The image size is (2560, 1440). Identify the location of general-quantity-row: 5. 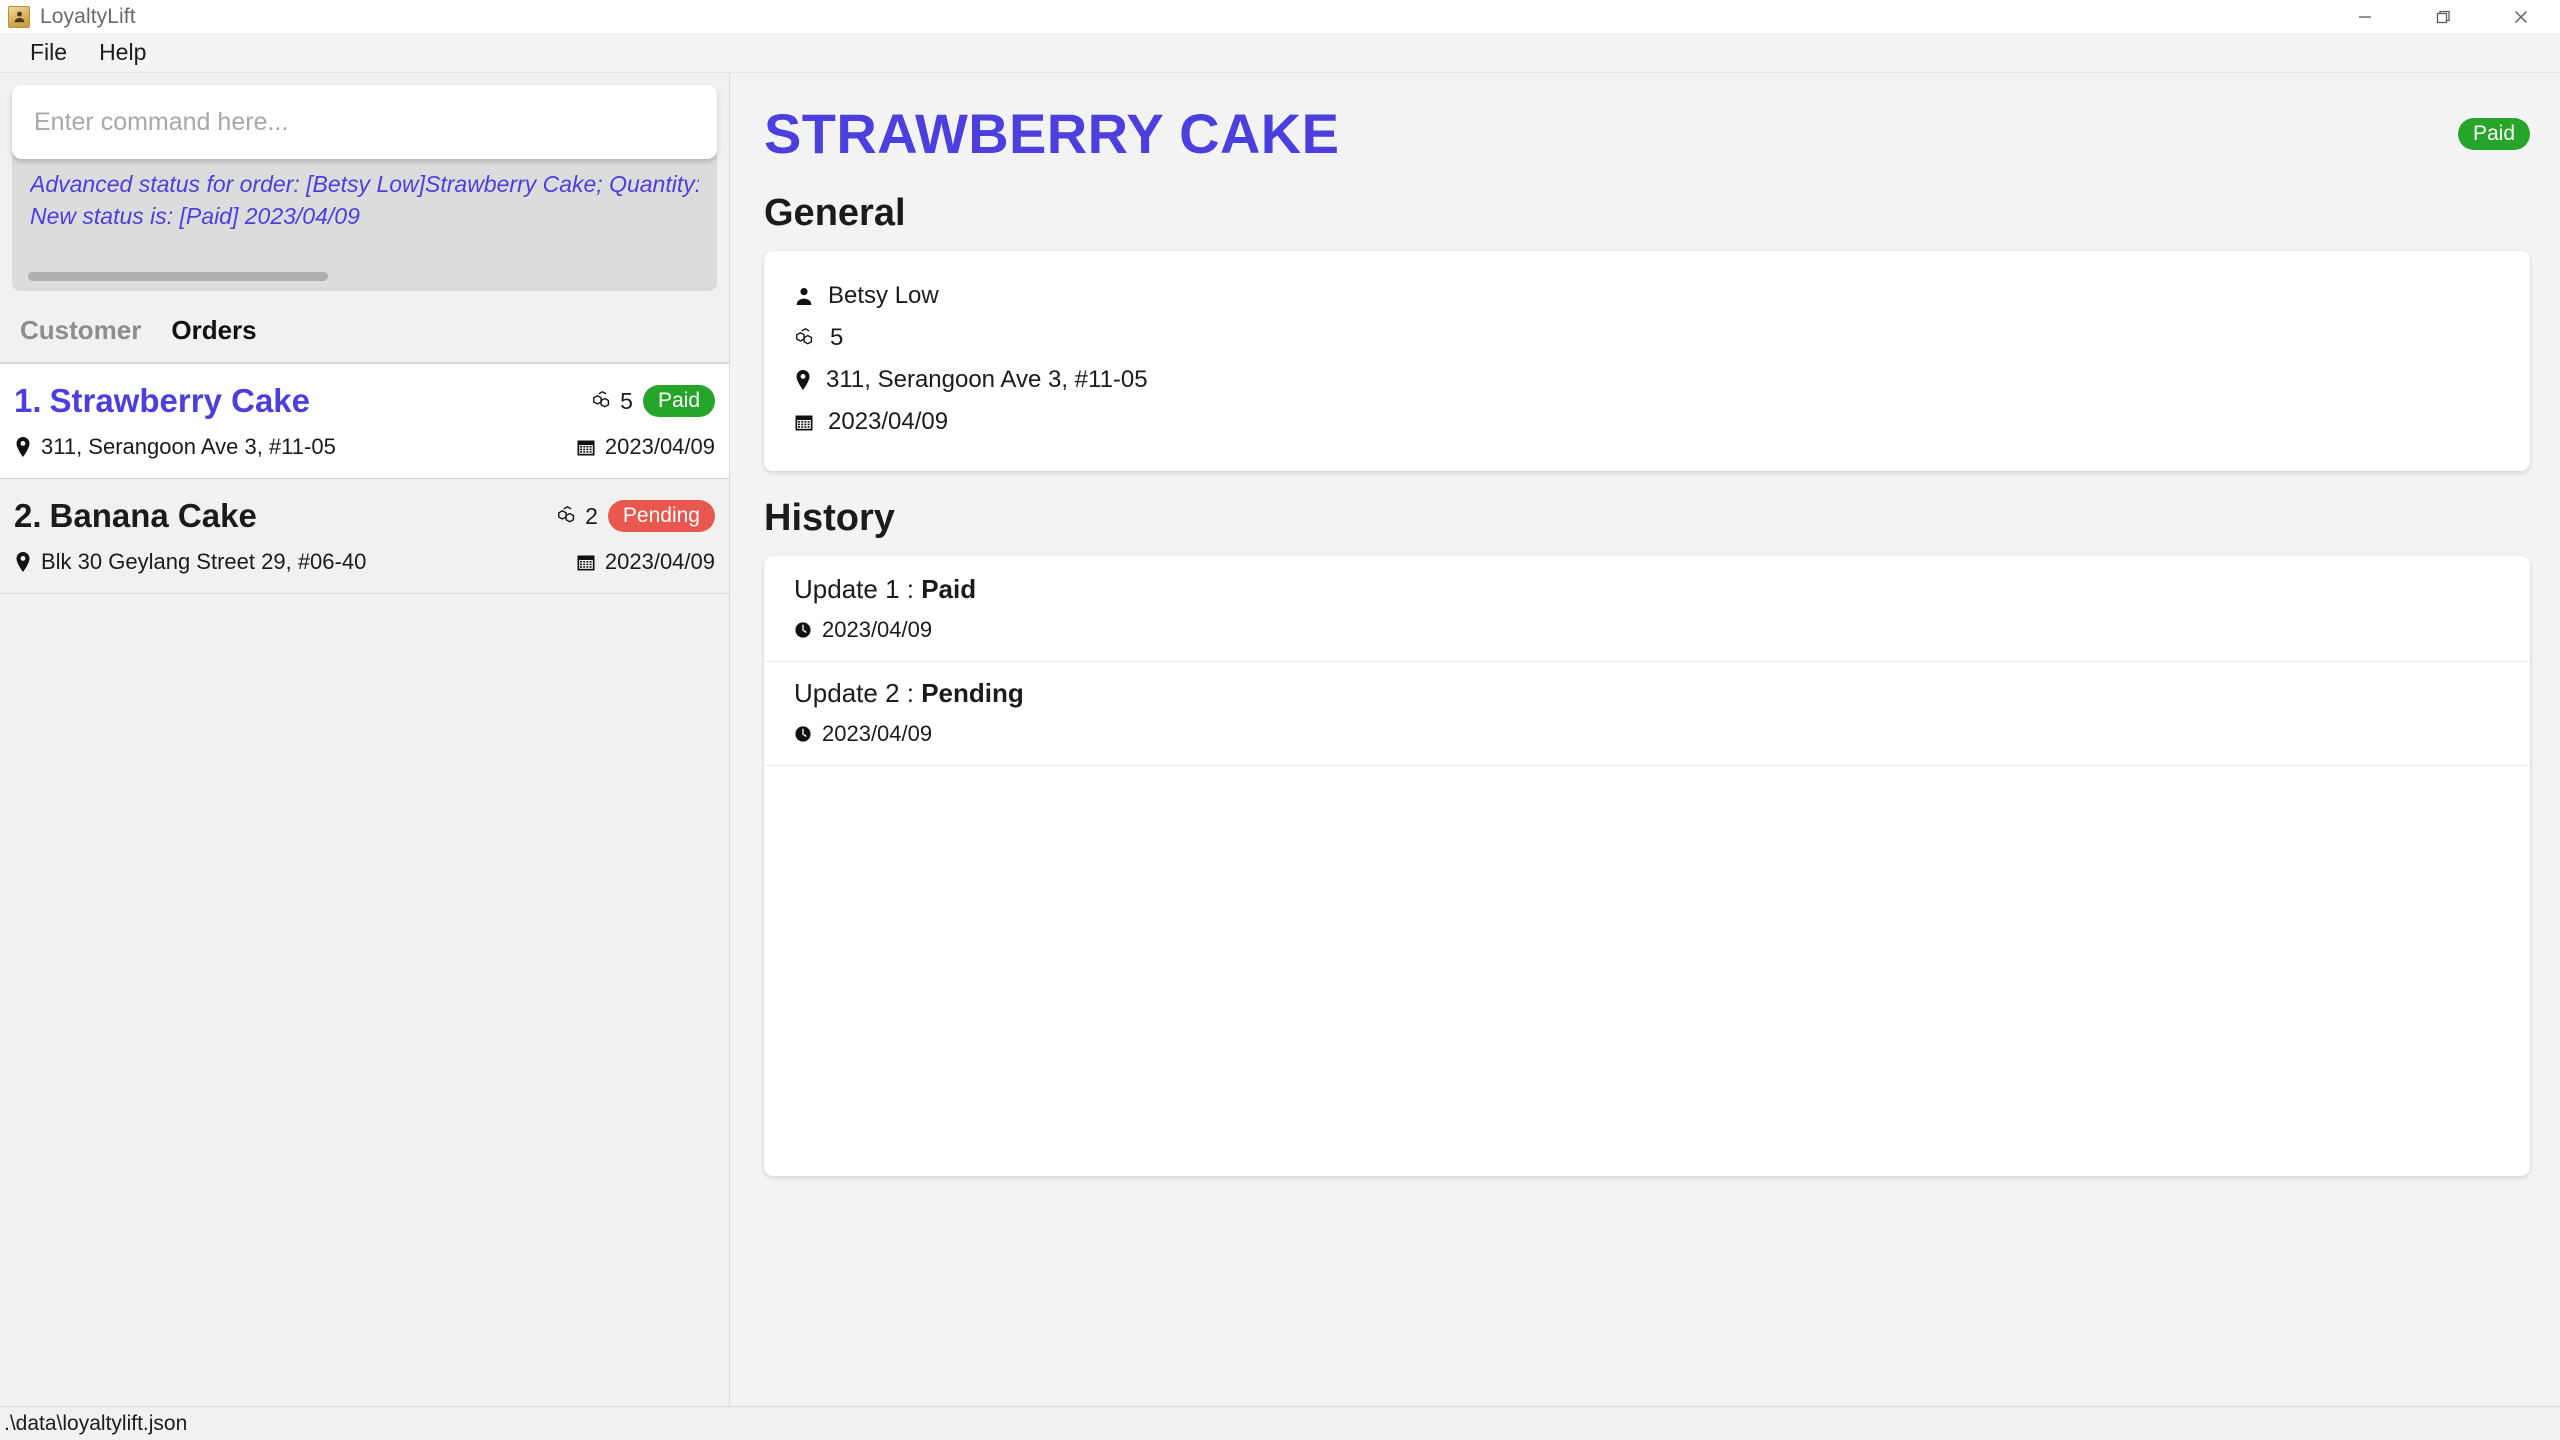
(1647, 338).